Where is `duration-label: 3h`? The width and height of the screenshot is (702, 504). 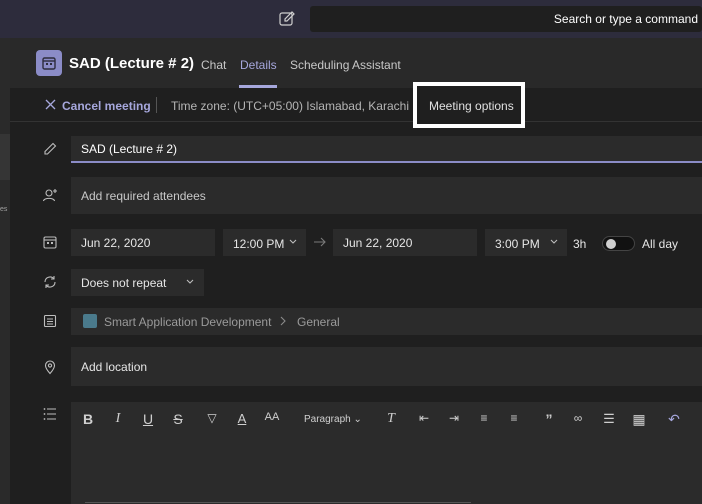
duration-label: 3h is located at coordinates (580, 244).